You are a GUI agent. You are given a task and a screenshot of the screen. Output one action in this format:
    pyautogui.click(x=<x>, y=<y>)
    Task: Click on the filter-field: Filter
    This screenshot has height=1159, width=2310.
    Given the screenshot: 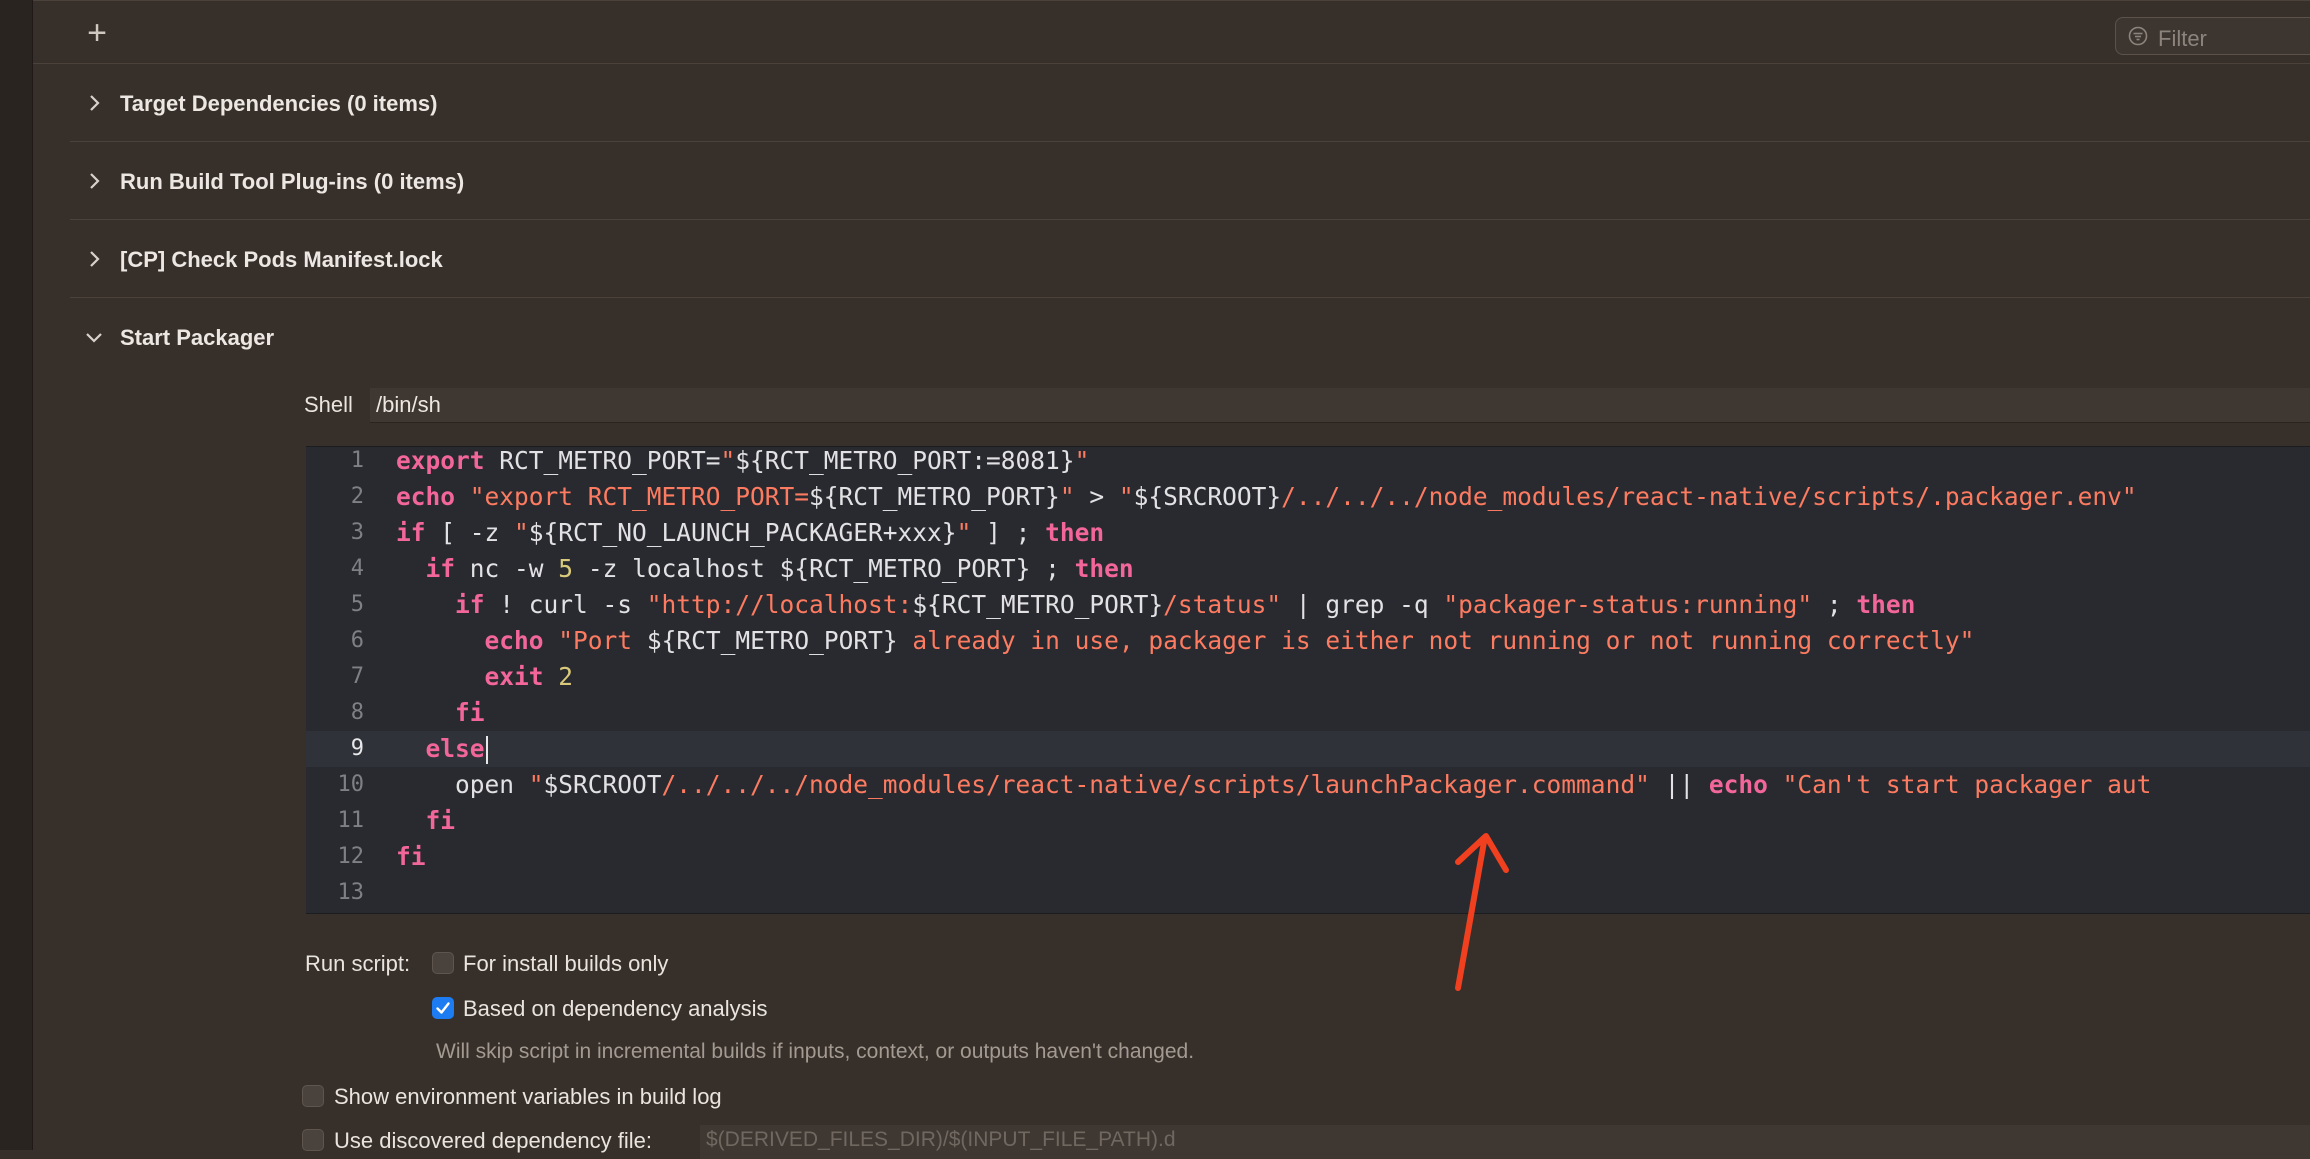 What is the action you would take?
    pyautogui.click(x=2212, y=36)
    